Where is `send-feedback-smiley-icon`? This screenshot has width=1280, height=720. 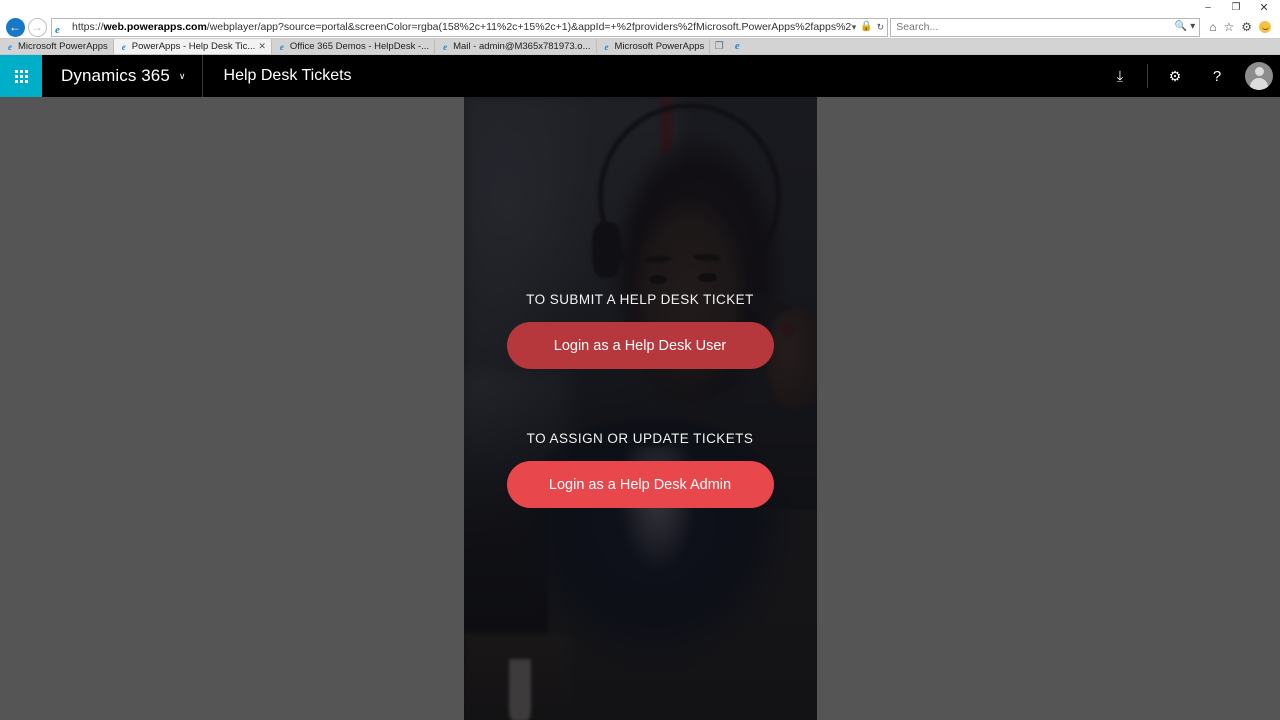 send-feedback-smiley-icon is located at coordinates (1265, 27).